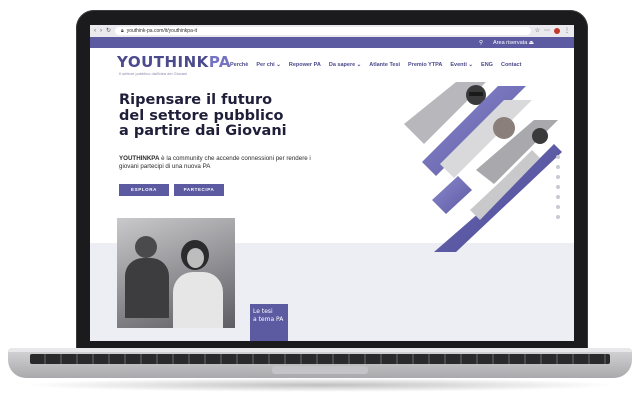  What do you see at coordinates (537, 31) in the screenshot?
I see `star-icon: ☆` at bounding box center [537, 31].